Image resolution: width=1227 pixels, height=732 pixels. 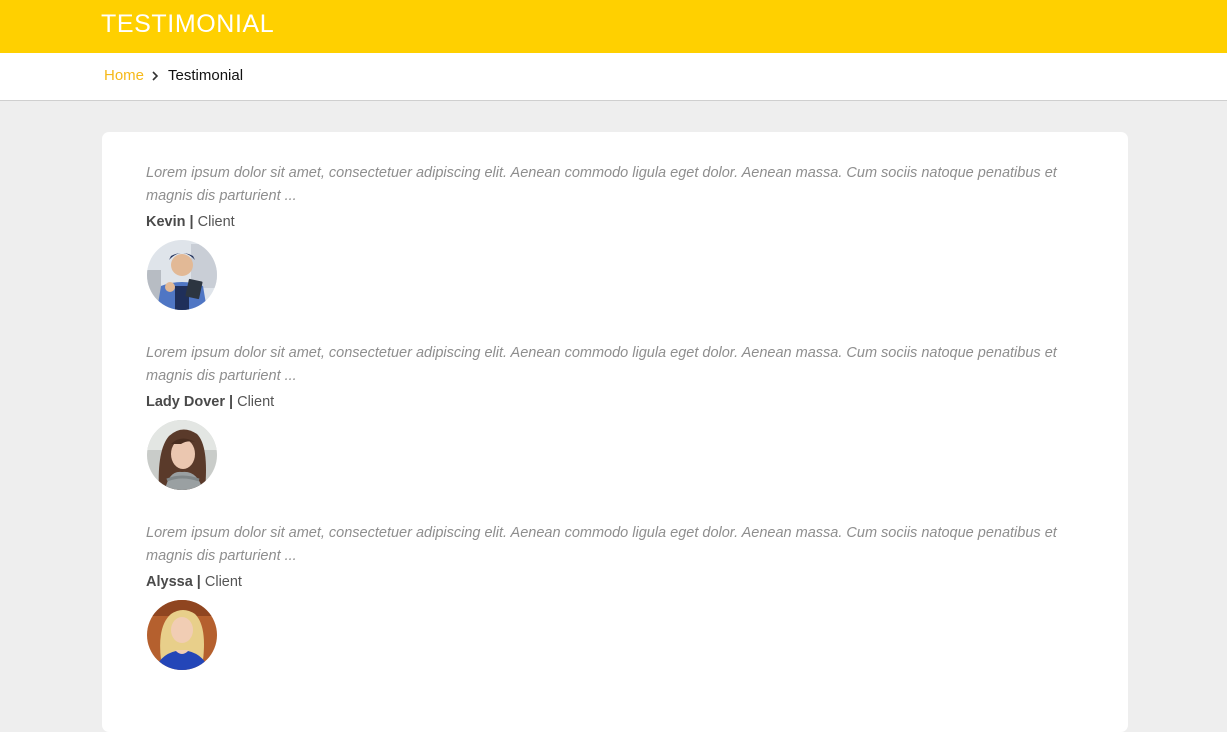 What do you see at coordinates (124, 75) in the screenshot?
I see `breadcrumb-home-link: Home` at bounding box center [124, 75].